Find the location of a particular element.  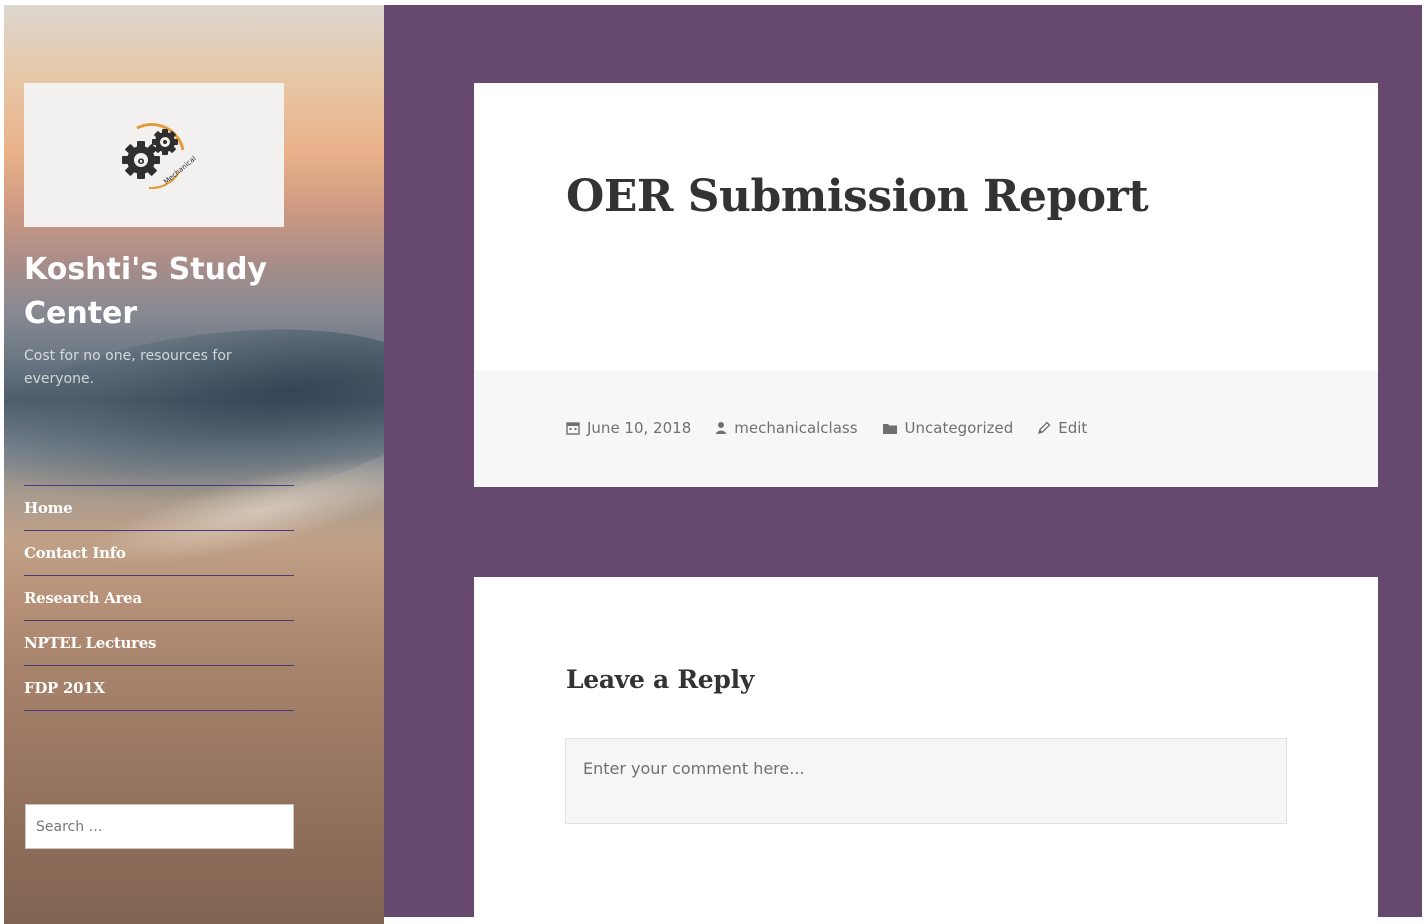

site-description: Cost for no one, resources for everyone. is located at coordinates (128, 367).